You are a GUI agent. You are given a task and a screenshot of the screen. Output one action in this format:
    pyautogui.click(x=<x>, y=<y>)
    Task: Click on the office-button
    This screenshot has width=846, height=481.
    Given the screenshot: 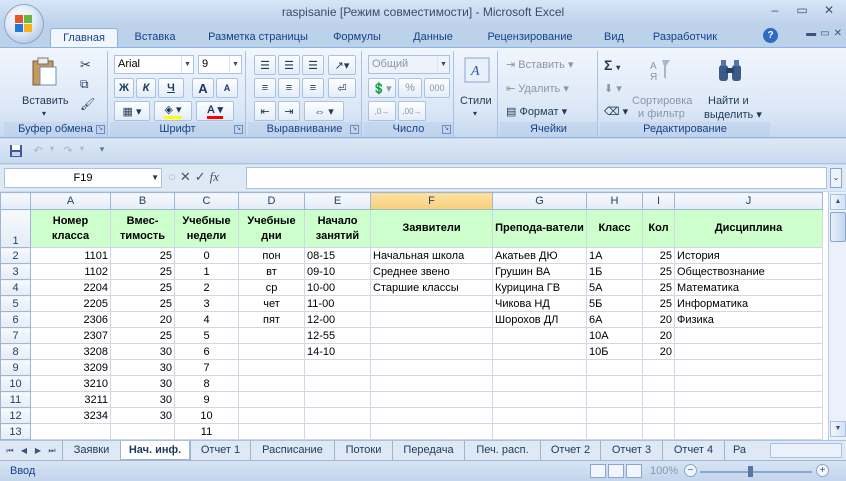 What is the action you would take?
    pyautogui.click(x=24, y=24)
    